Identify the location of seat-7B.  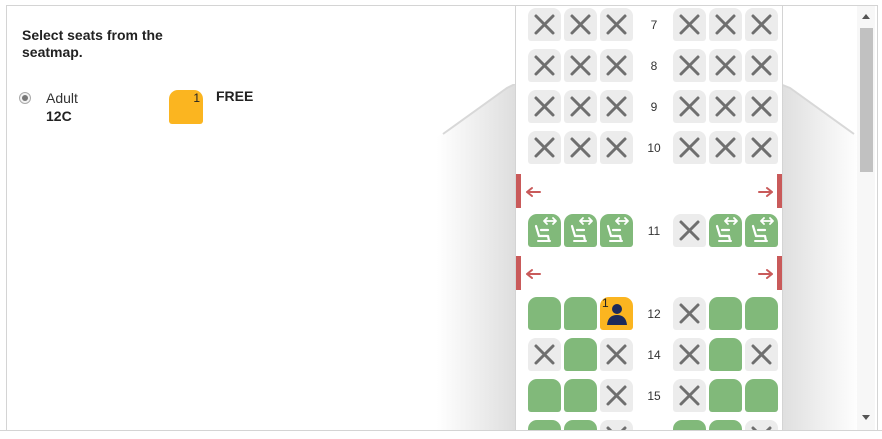
(580, 24).